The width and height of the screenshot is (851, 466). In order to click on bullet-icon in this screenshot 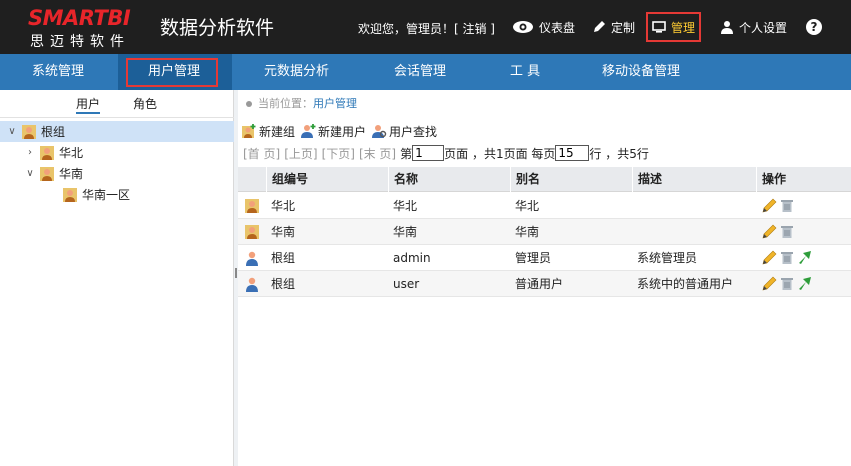, I will do `click(249, 104)`.